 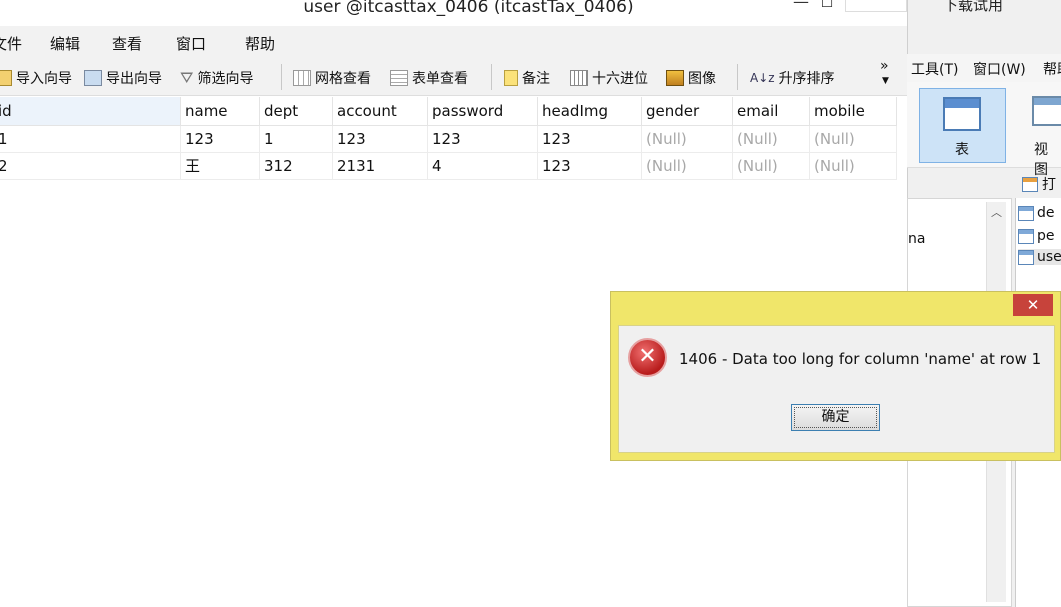 What do you see at coordinates (127, 43) in the screenshot?
I see `menu-view: 查看` at bounding box center [127, 43].